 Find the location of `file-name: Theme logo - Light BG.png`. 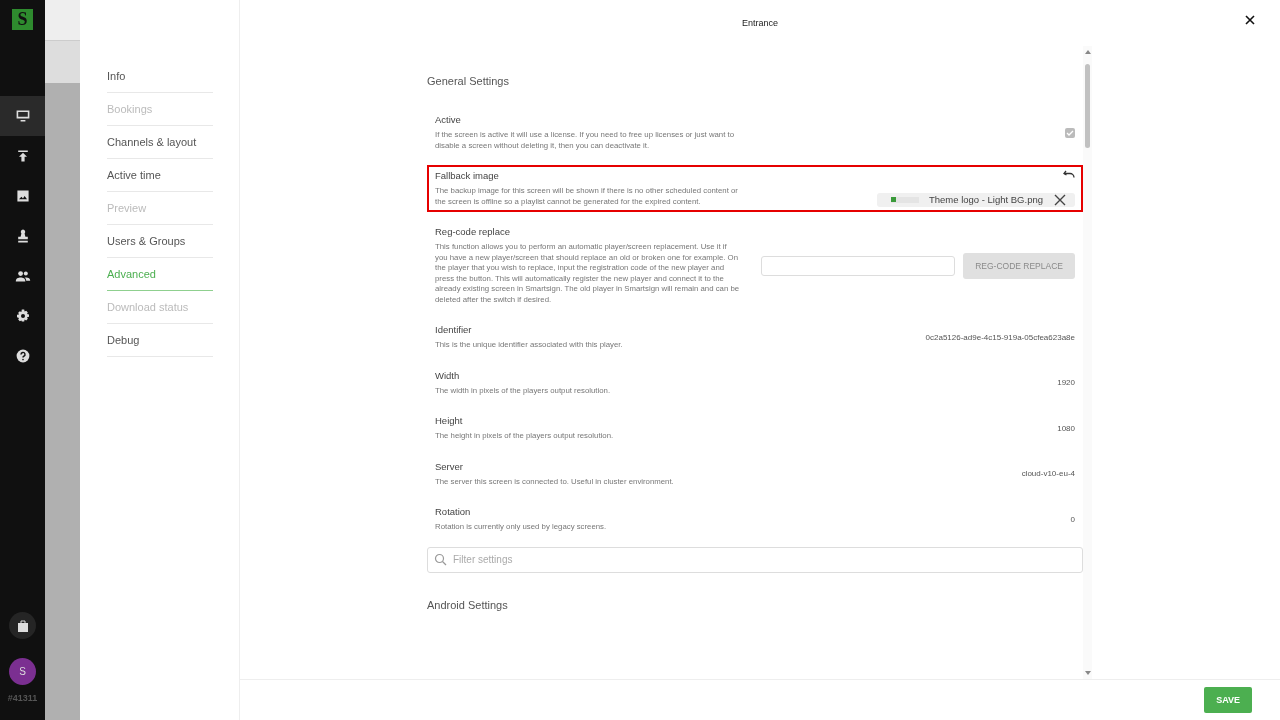

file-name: Theme logo - Light BG.png is located at coordinates (985, 199).